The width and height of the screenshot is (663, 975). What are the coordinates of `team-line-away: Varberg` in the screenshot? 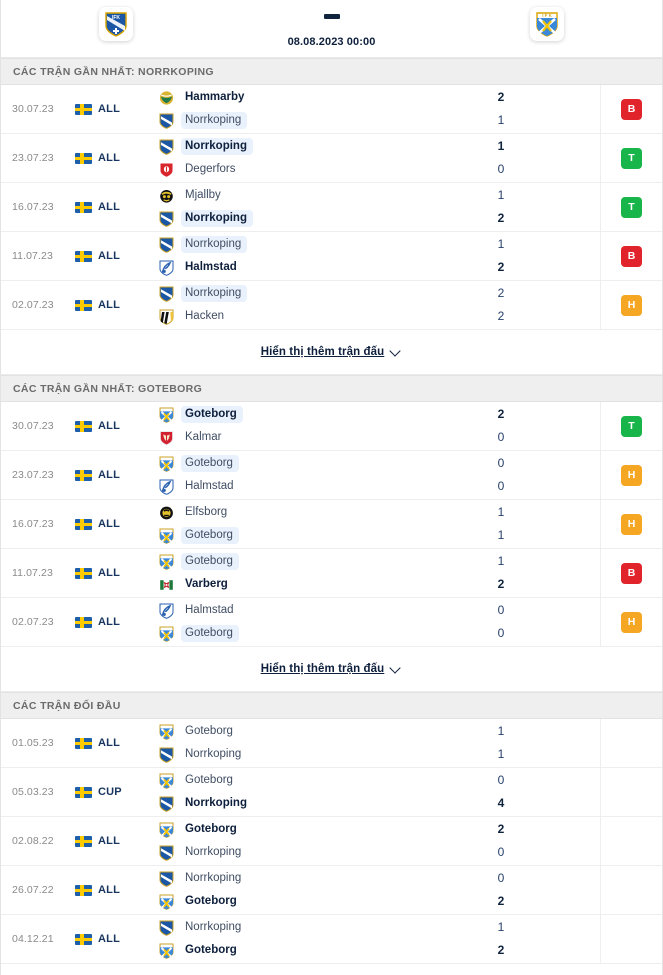 It's located at (304, 584).